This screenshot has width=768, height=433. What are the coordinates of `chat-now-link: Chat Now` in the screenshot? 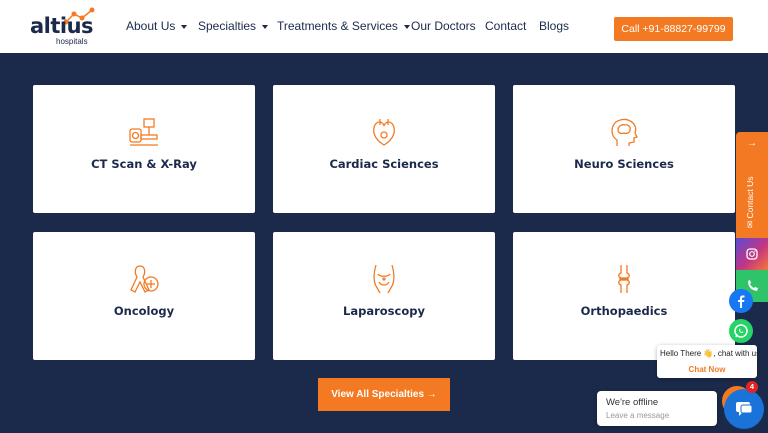 It's located at (707, 369).